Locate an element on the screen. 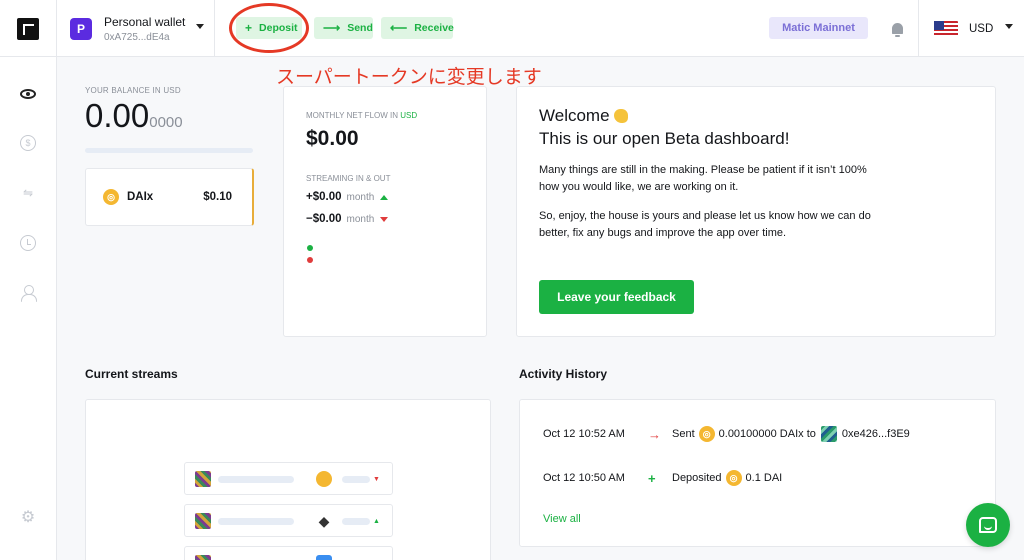 Image resolution: width=1024 pixels, height=560 pixels. triangle-down-icon is located at coordinates (384, 219).